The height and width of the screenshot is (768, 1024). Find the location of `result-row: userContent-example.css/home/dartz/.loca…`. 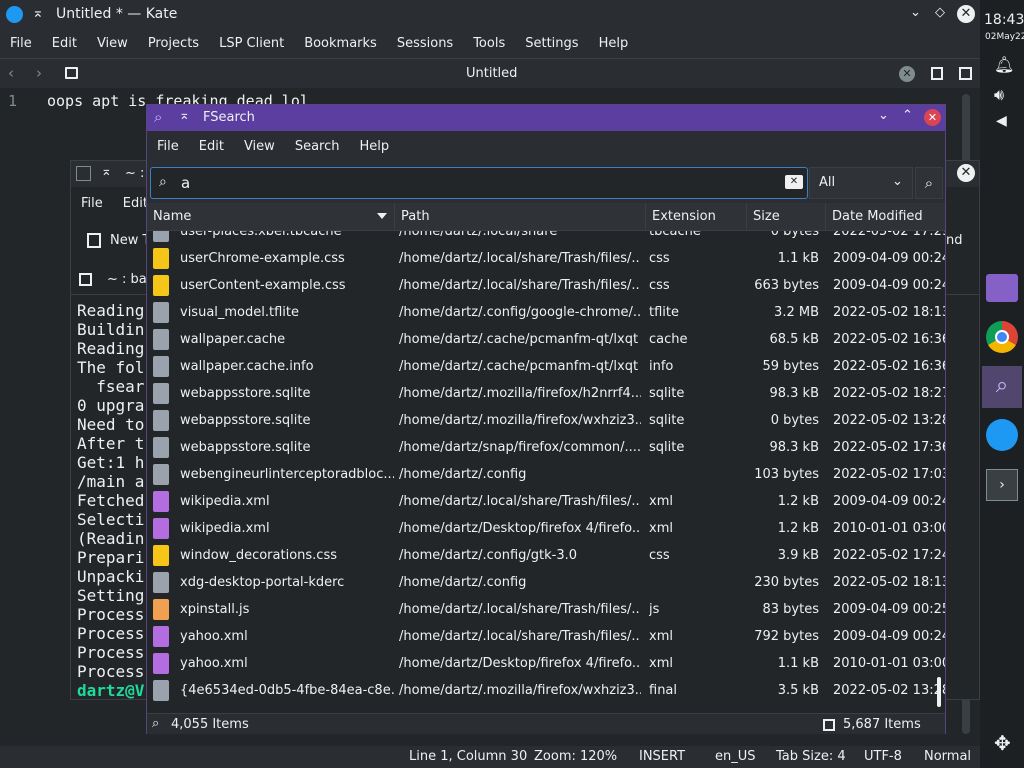

result-row: userContent-example.css/home/dartz/.loca… is located at coordinates (546, 285).